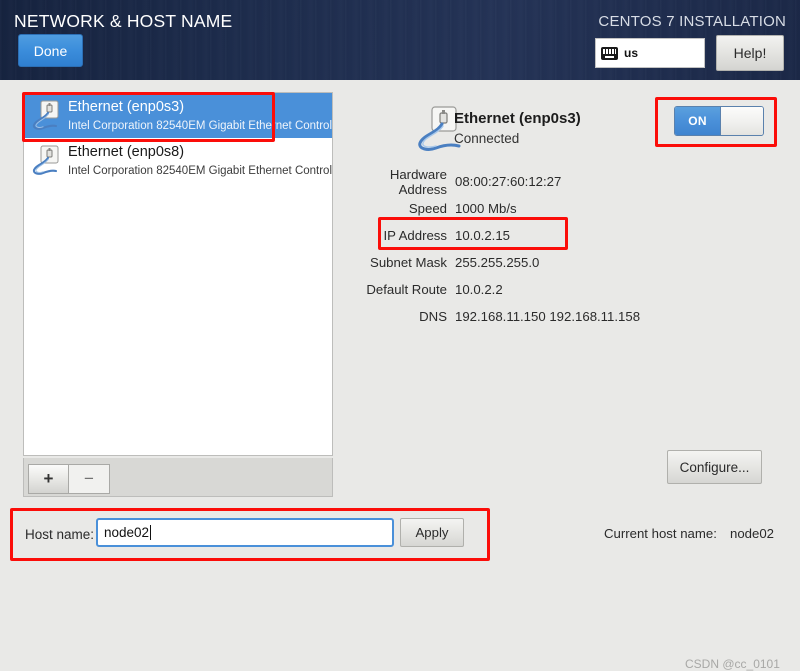  What do you see at coordinates (89, 478) in the screenshot?
I see `remove-device-button: −` at bounding box center [89, 478].